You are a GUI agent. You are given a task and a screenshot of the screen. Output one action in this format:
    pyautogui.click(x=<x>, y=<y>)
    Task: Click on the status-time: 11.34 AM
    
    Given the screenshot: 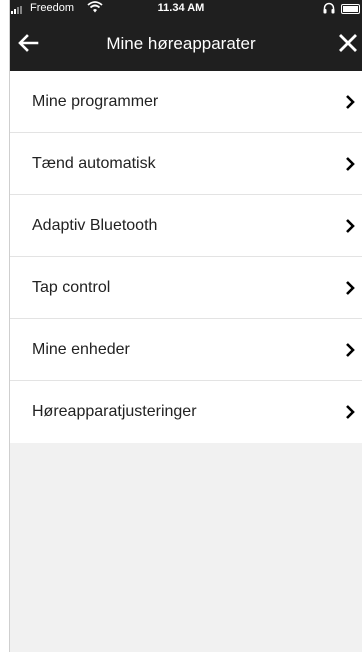 What is the action you would take?
    pyautogui.click(x=181, y=8)
    